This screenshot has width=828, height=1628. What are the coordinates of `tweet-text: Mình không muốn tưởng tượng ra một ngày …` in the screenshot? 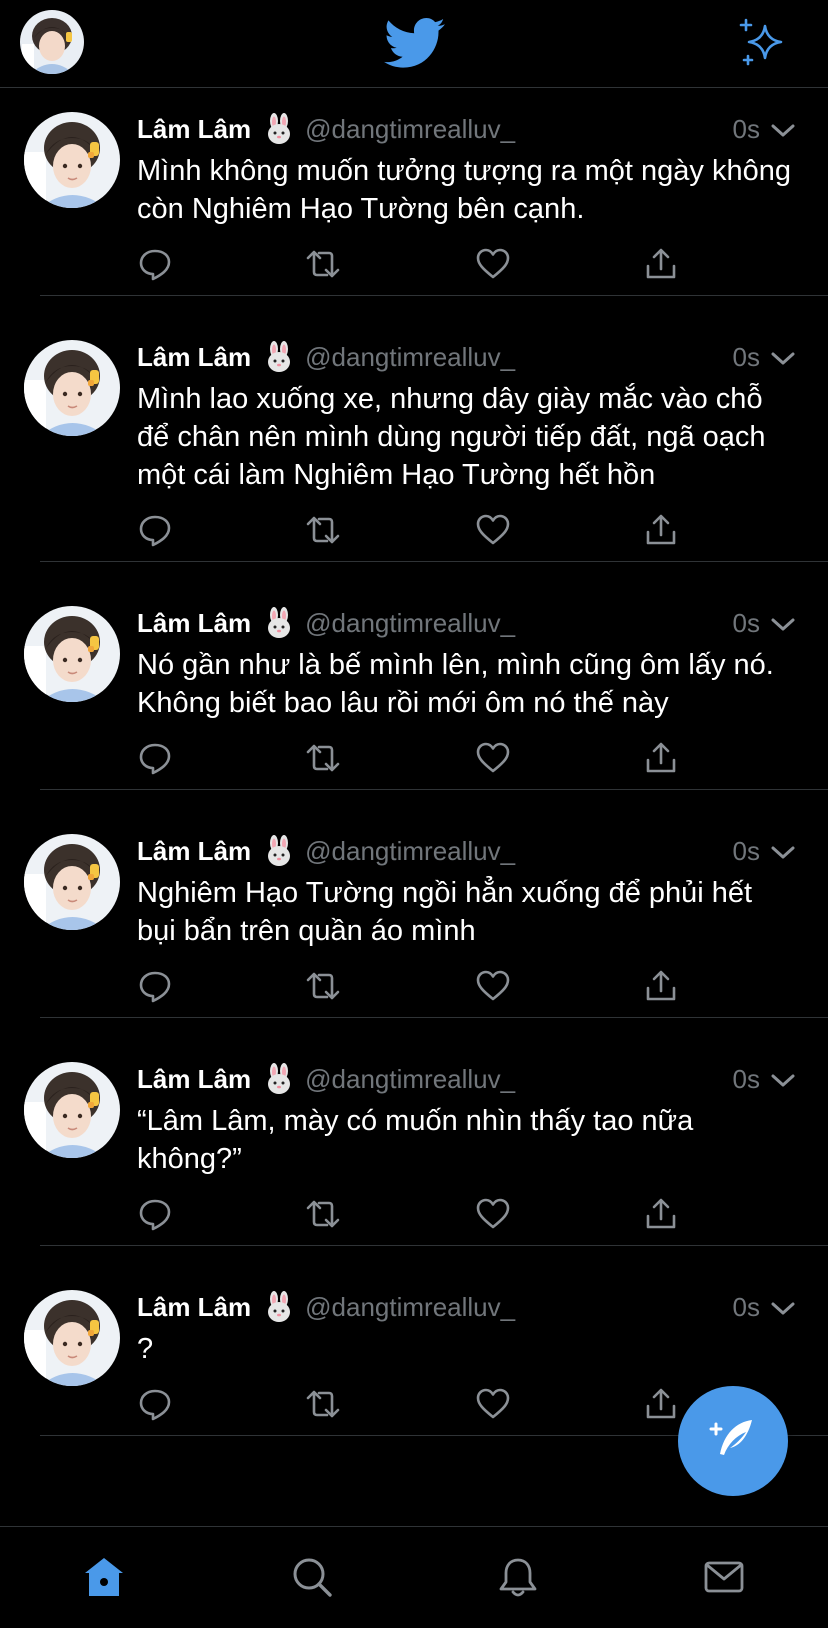 It's located at (464, 190).